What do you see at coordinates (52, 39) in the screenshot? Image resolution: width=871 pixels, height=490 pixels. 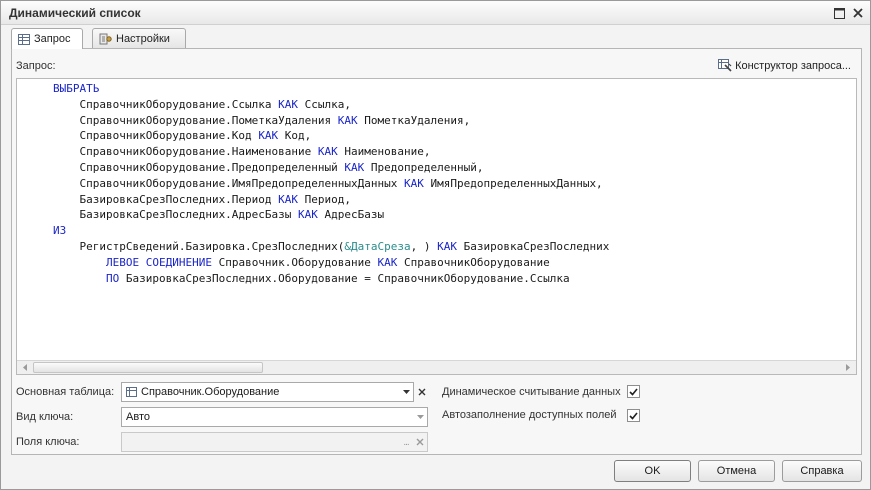 I see `tab-query-label: Запрос` at bounding box center [52, 39].